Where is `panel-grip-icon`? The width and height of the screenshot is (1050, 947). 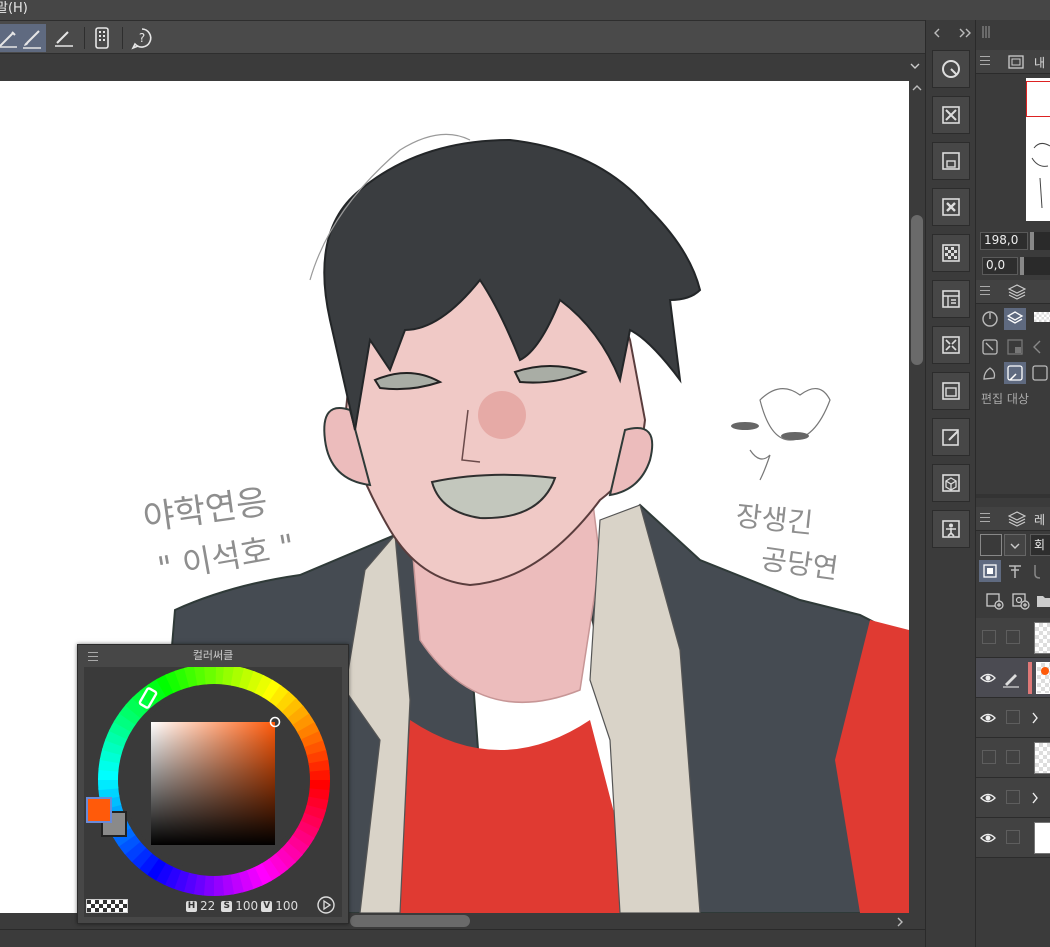 panel-grip-icon is located at coordinates (986, 32).